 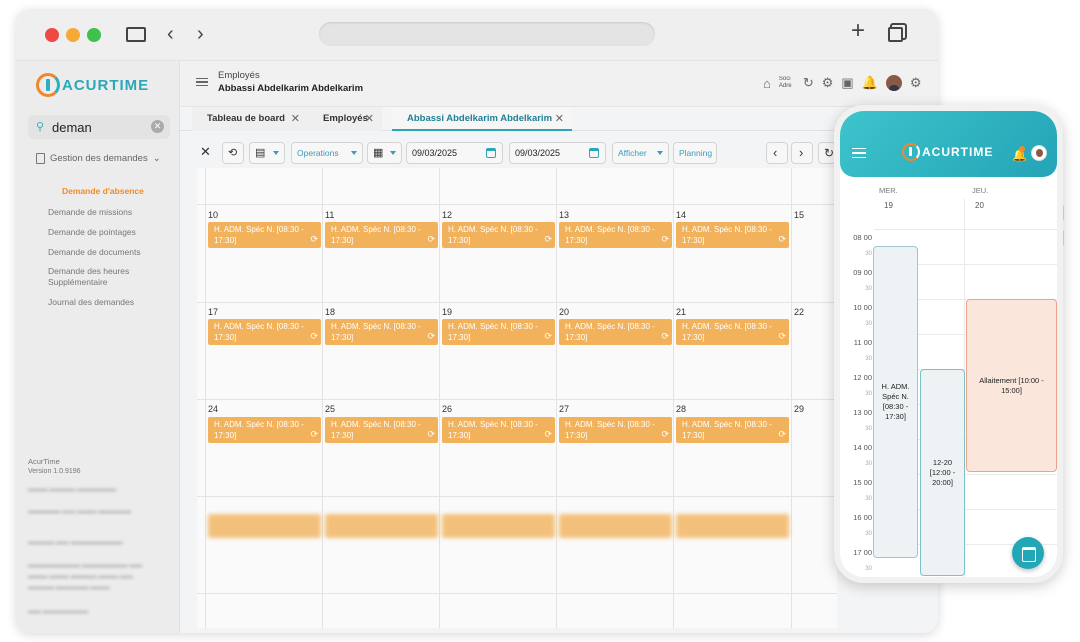 I want to click on prev-button: ‹, so click(x=777, y=153).